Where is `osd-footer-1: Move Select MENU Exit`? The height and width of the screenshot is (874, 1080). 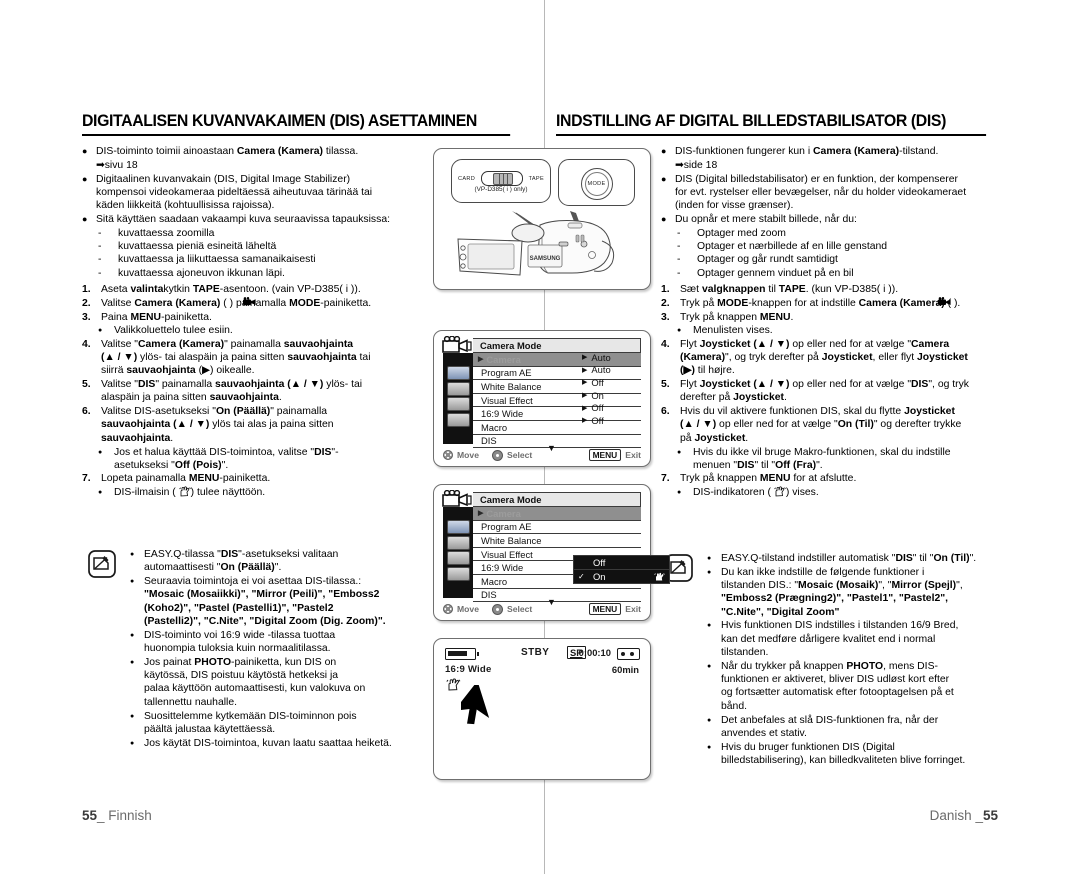
osd-footer-1: Move Select MENU Exit is located at coordinates (542, 455).